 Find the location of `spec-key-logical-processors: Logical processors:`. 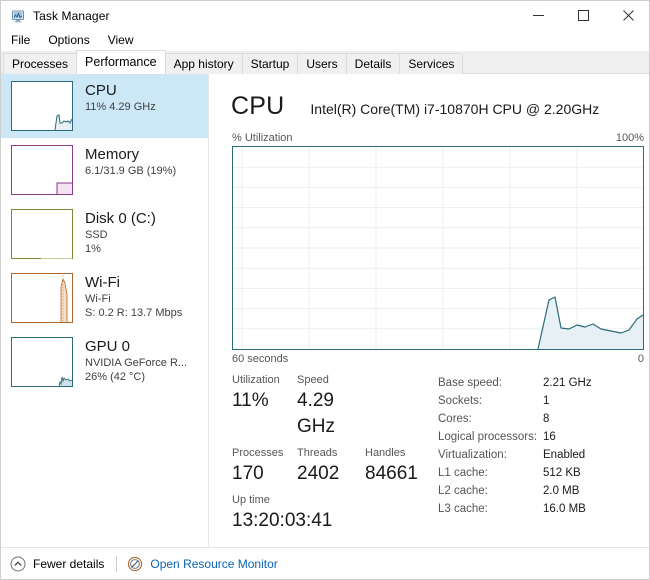

spec-key-logical-processors: Logical processors: is located at coordinates (488, 437).